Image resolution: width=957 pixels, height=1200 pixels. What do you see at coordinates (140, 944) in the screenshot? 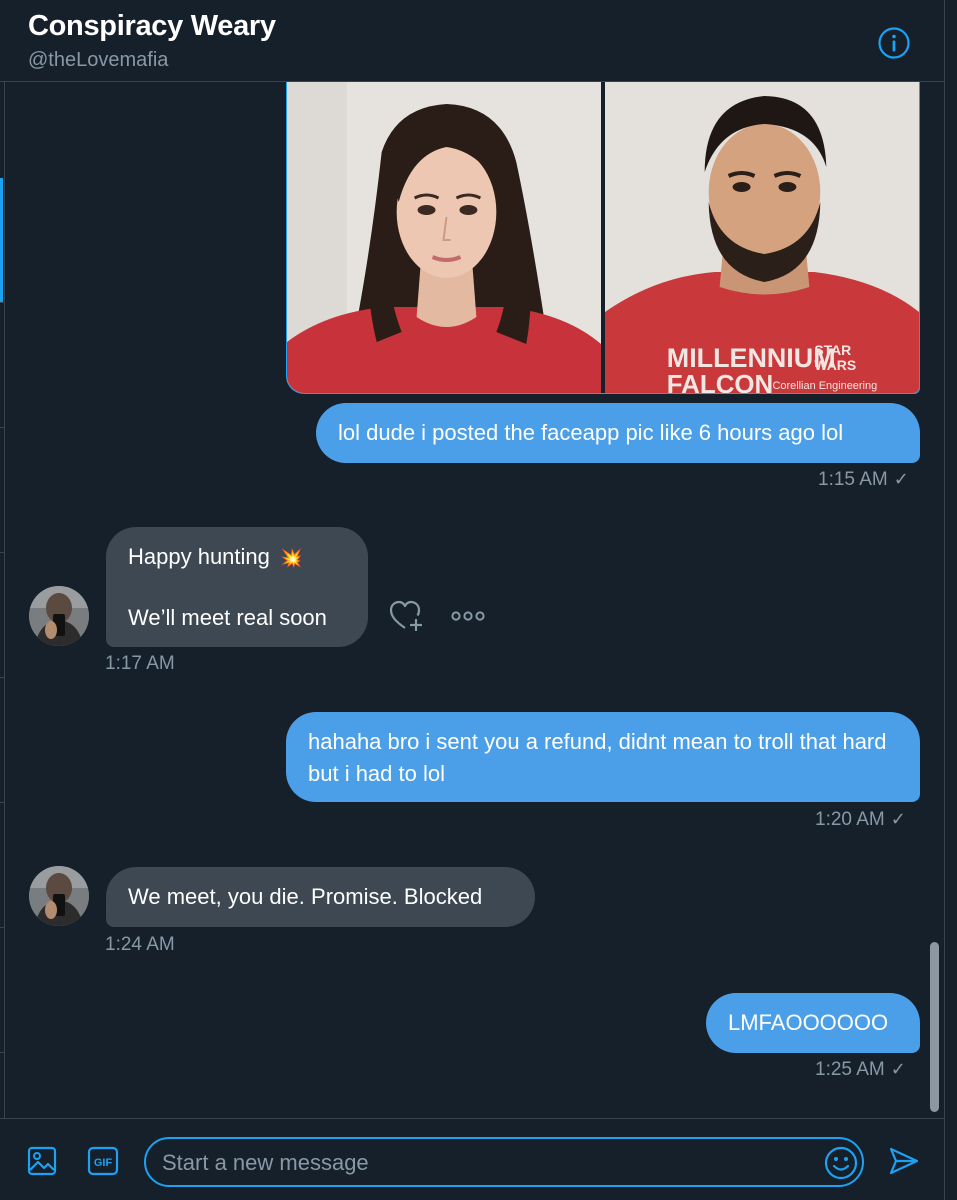
I see `message-timestamp: 1:24 AM` at bounding box center [140, 944].